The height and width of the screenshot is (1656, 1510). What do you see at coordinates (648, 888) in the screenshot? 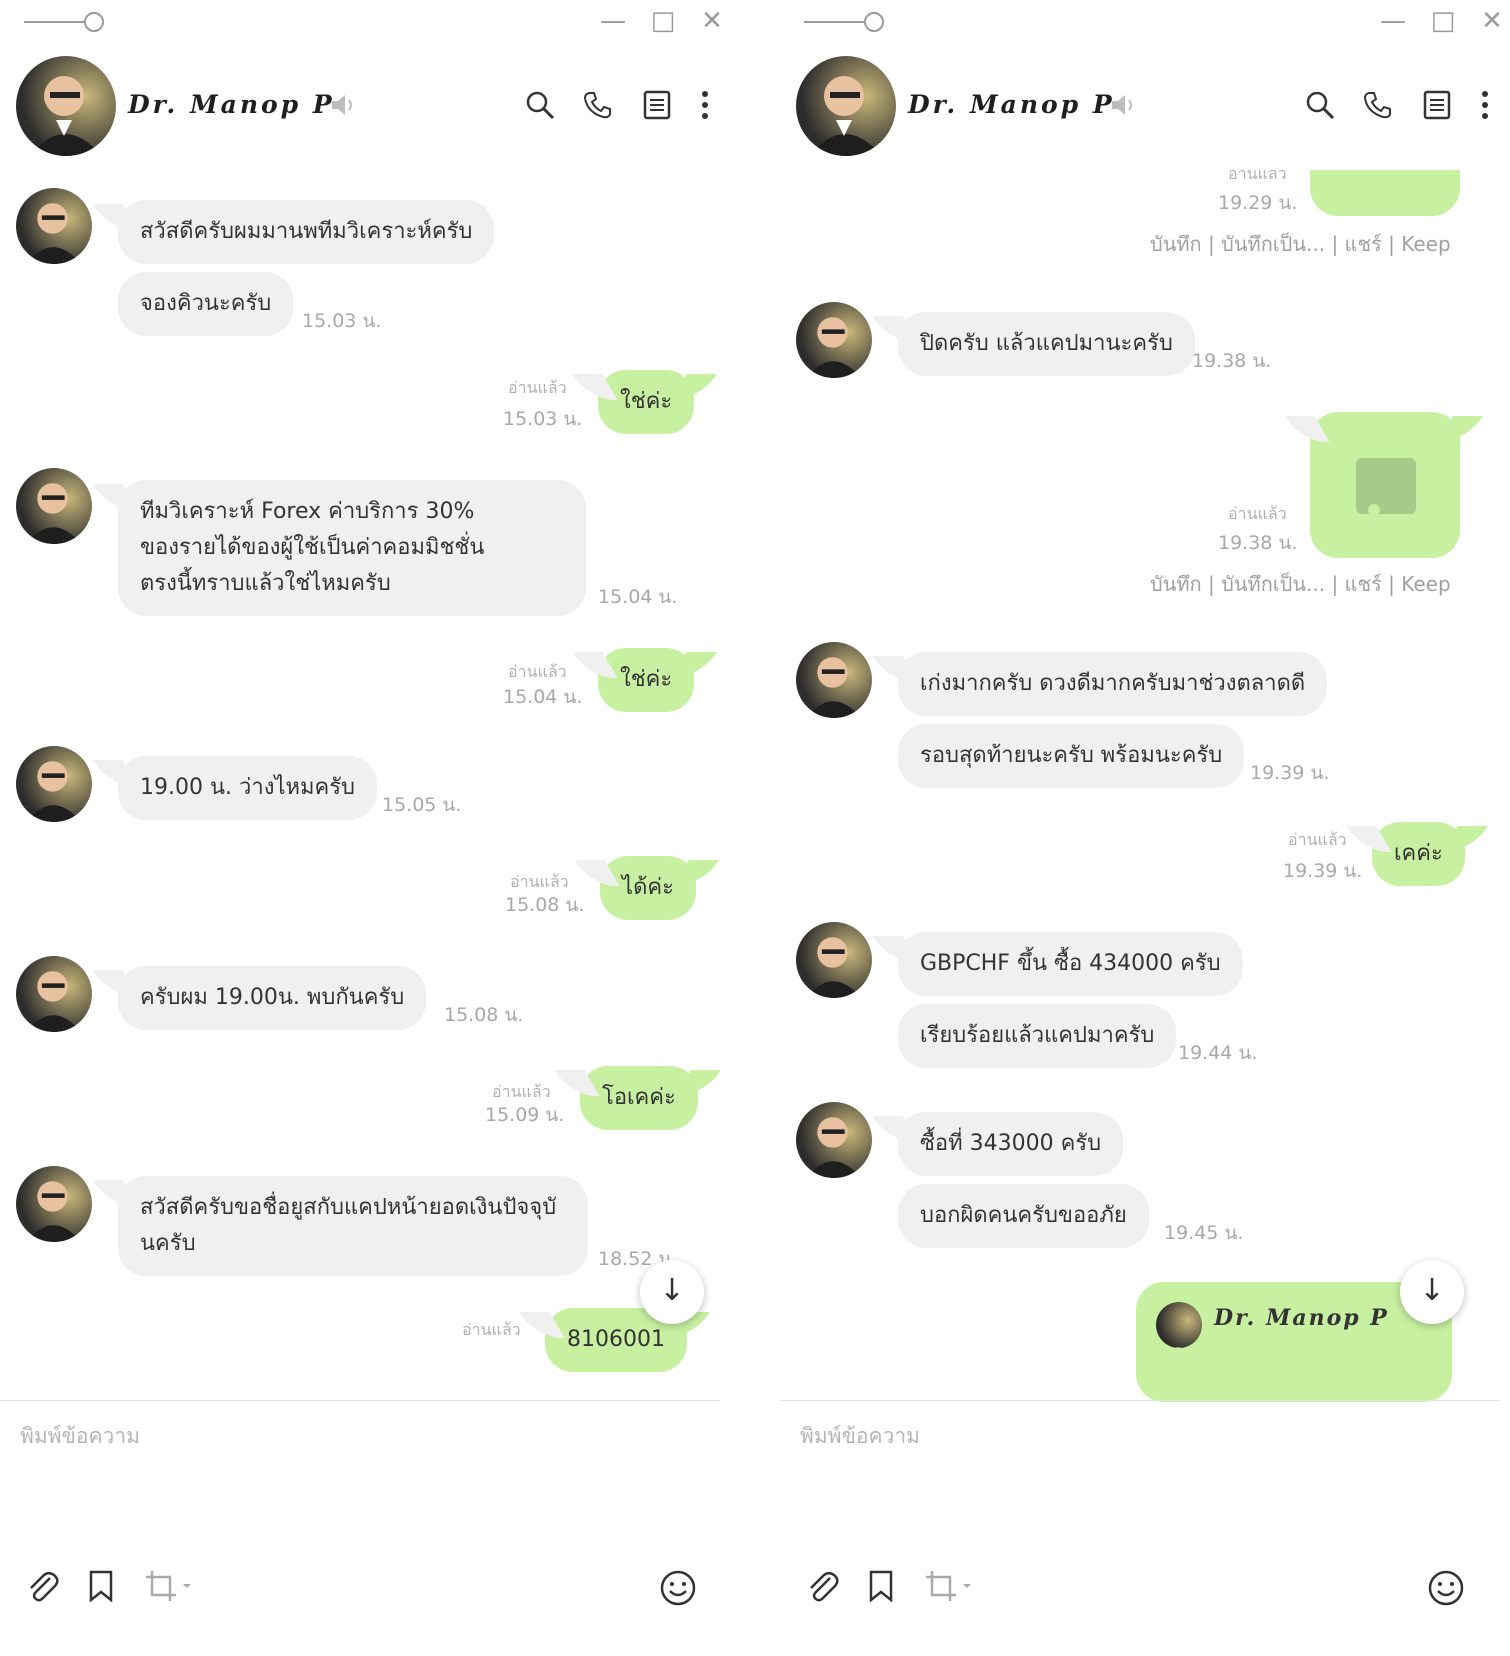
I see `message-bubble-mine: ได้ค่ะ` at bounding box center [648, 888].